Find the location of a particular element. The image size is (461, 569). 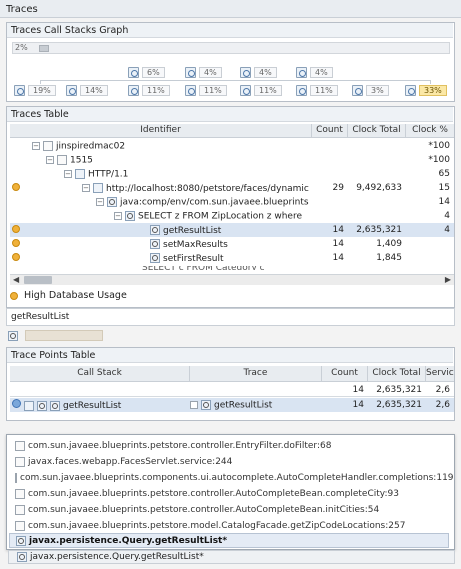

zoom-slider-thumb is located at coordinates (44, 48).